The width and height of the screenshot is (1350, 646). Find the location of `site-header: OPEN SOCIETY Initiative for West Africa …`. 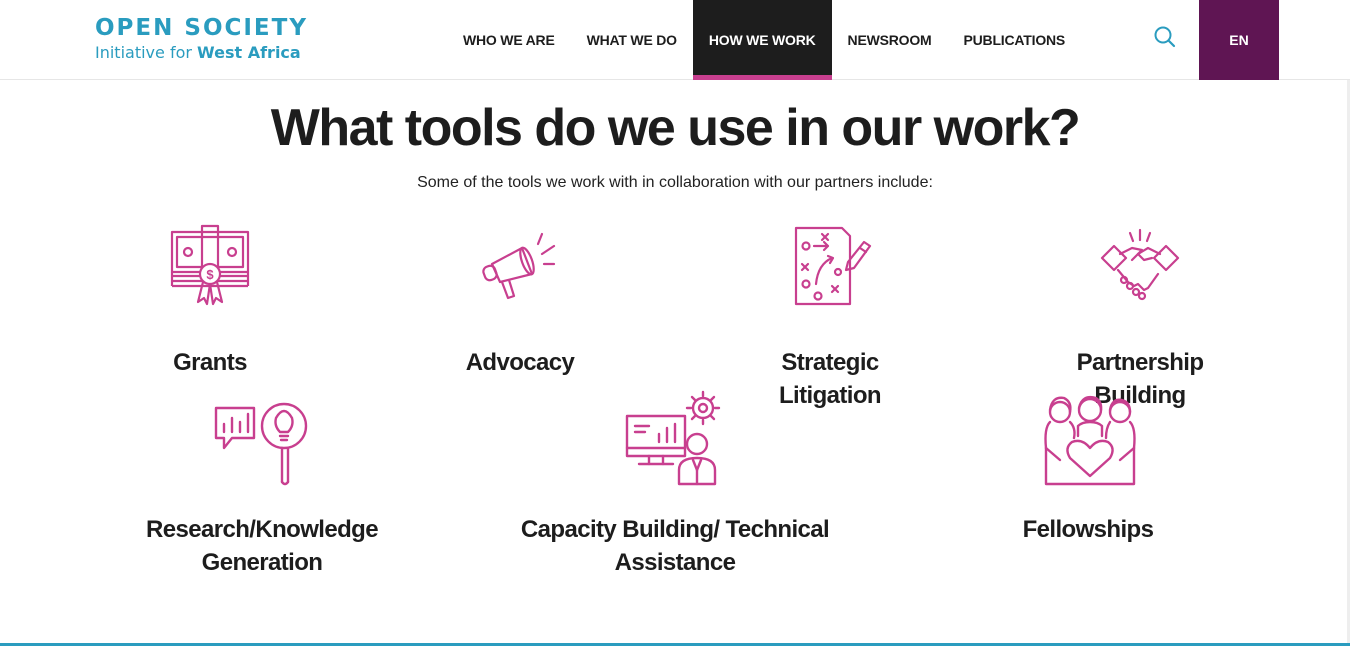

site-header: OPEN SOCIETY Initiative for West Africa … is located at coordinates (675, 40).